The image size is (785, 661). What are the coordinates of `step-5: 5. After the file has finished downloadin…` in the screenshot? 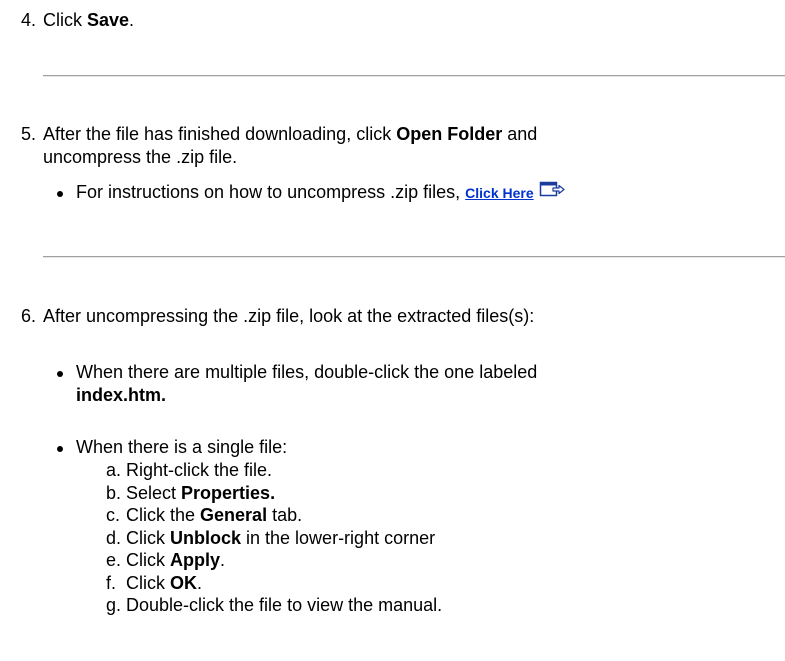 It's located at (401, 146).